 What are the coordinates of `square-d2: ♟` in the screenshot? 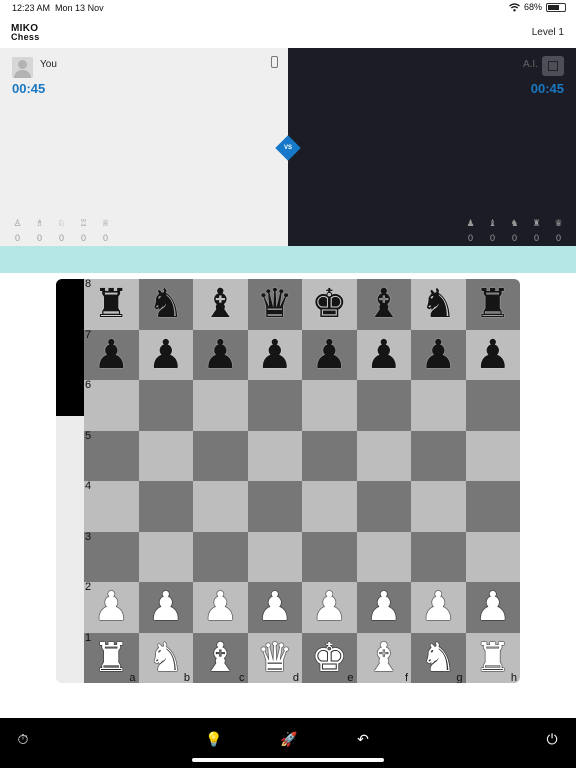 It's located at (275, 607).